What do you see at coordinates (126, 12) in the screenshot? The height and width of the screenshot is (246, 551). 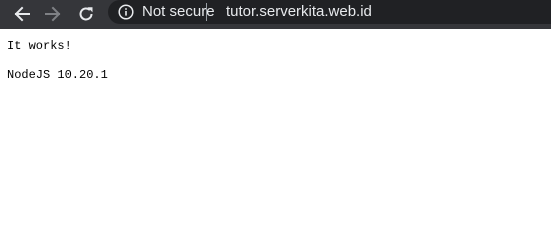 I see `info-icon` at bounding box center [126, 12].